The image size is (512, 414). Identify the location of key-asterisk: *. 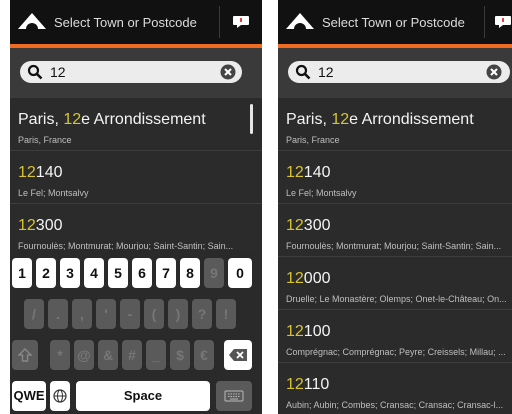
(60, 355).